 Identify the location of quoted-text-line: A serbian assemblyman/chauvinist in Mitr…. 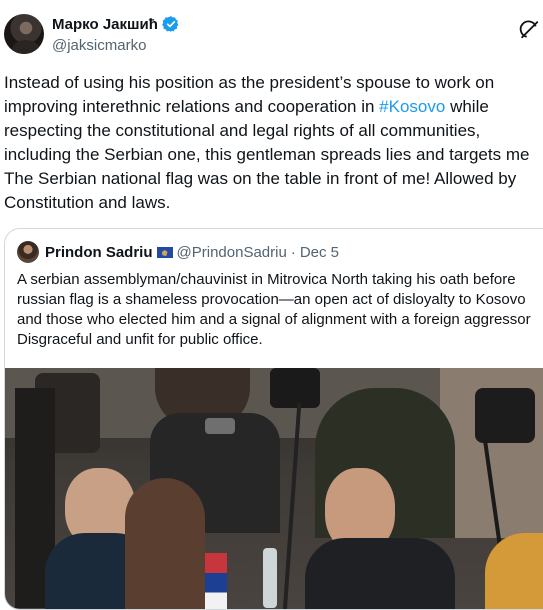
(266, 279).